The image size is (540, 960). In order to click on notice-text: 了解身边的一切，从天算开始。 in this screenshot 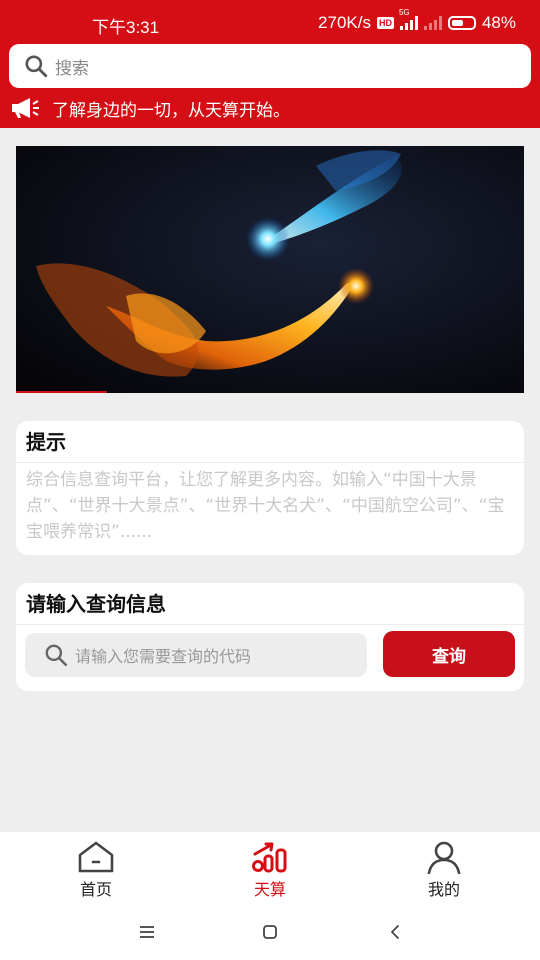, I will do `click(171, 110)`.